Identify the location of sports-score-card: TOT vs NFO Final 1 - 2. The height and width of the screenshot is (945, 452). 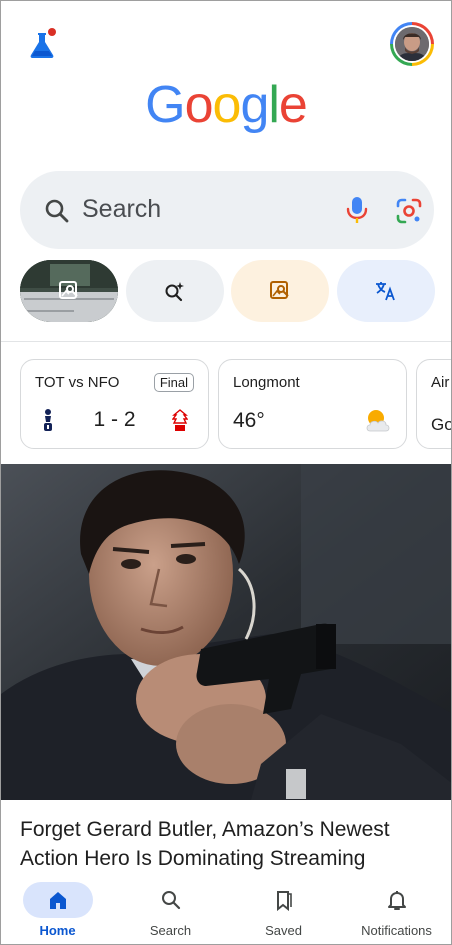
(114, 404).